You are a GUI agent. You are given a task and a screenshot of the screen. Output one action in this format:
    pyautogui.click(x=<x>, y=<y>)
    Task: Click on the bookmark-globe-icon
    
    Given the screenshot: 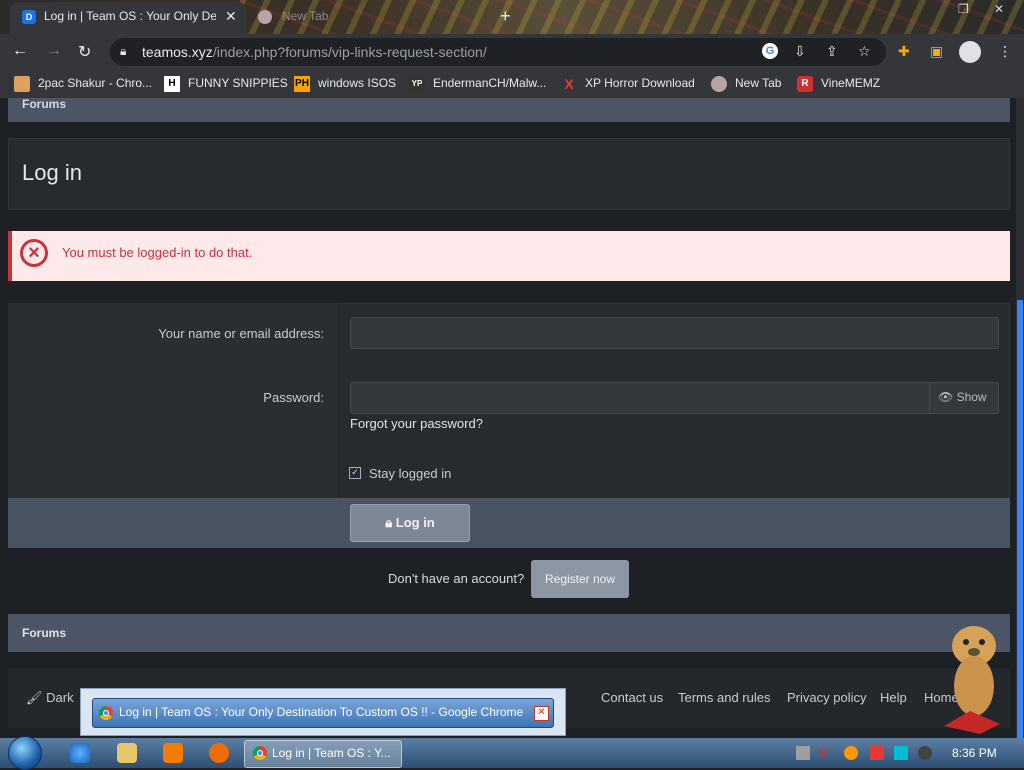 What is the action you would take?
    pyautogui.click(x=719, y=84)
    